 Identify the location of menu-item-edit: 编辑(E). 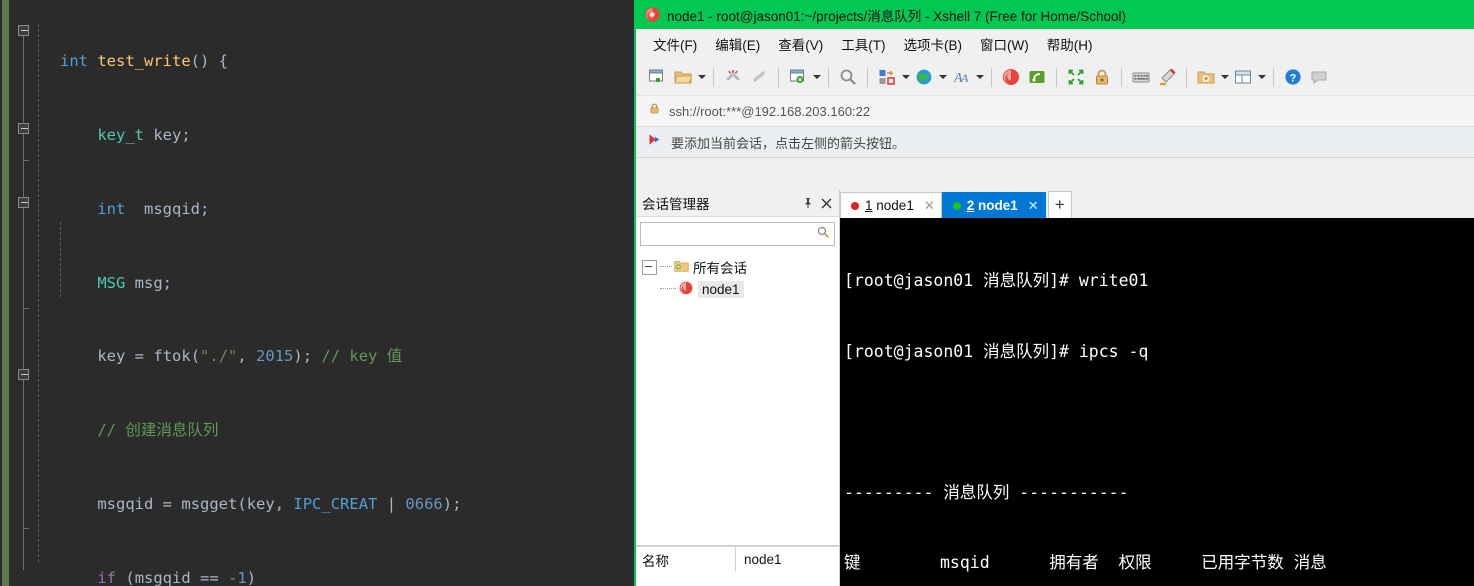
(737, 44).